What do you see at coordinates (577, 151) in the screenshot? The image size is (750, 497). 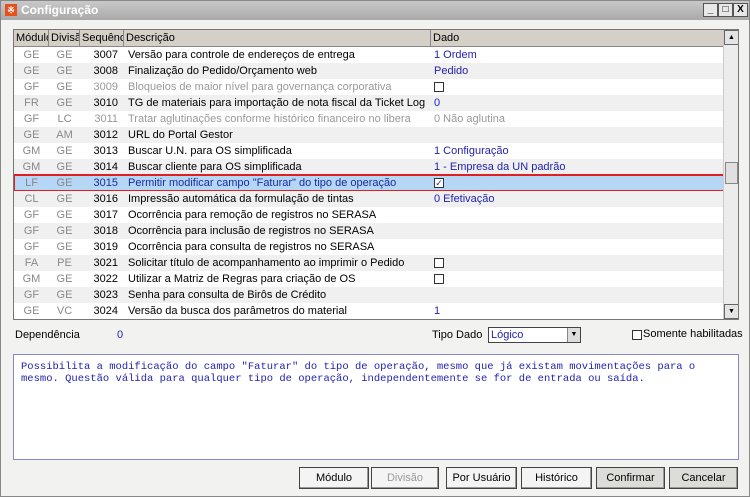 I see `dado-cell: 1 Configuração` at bounding box center [577, 151].